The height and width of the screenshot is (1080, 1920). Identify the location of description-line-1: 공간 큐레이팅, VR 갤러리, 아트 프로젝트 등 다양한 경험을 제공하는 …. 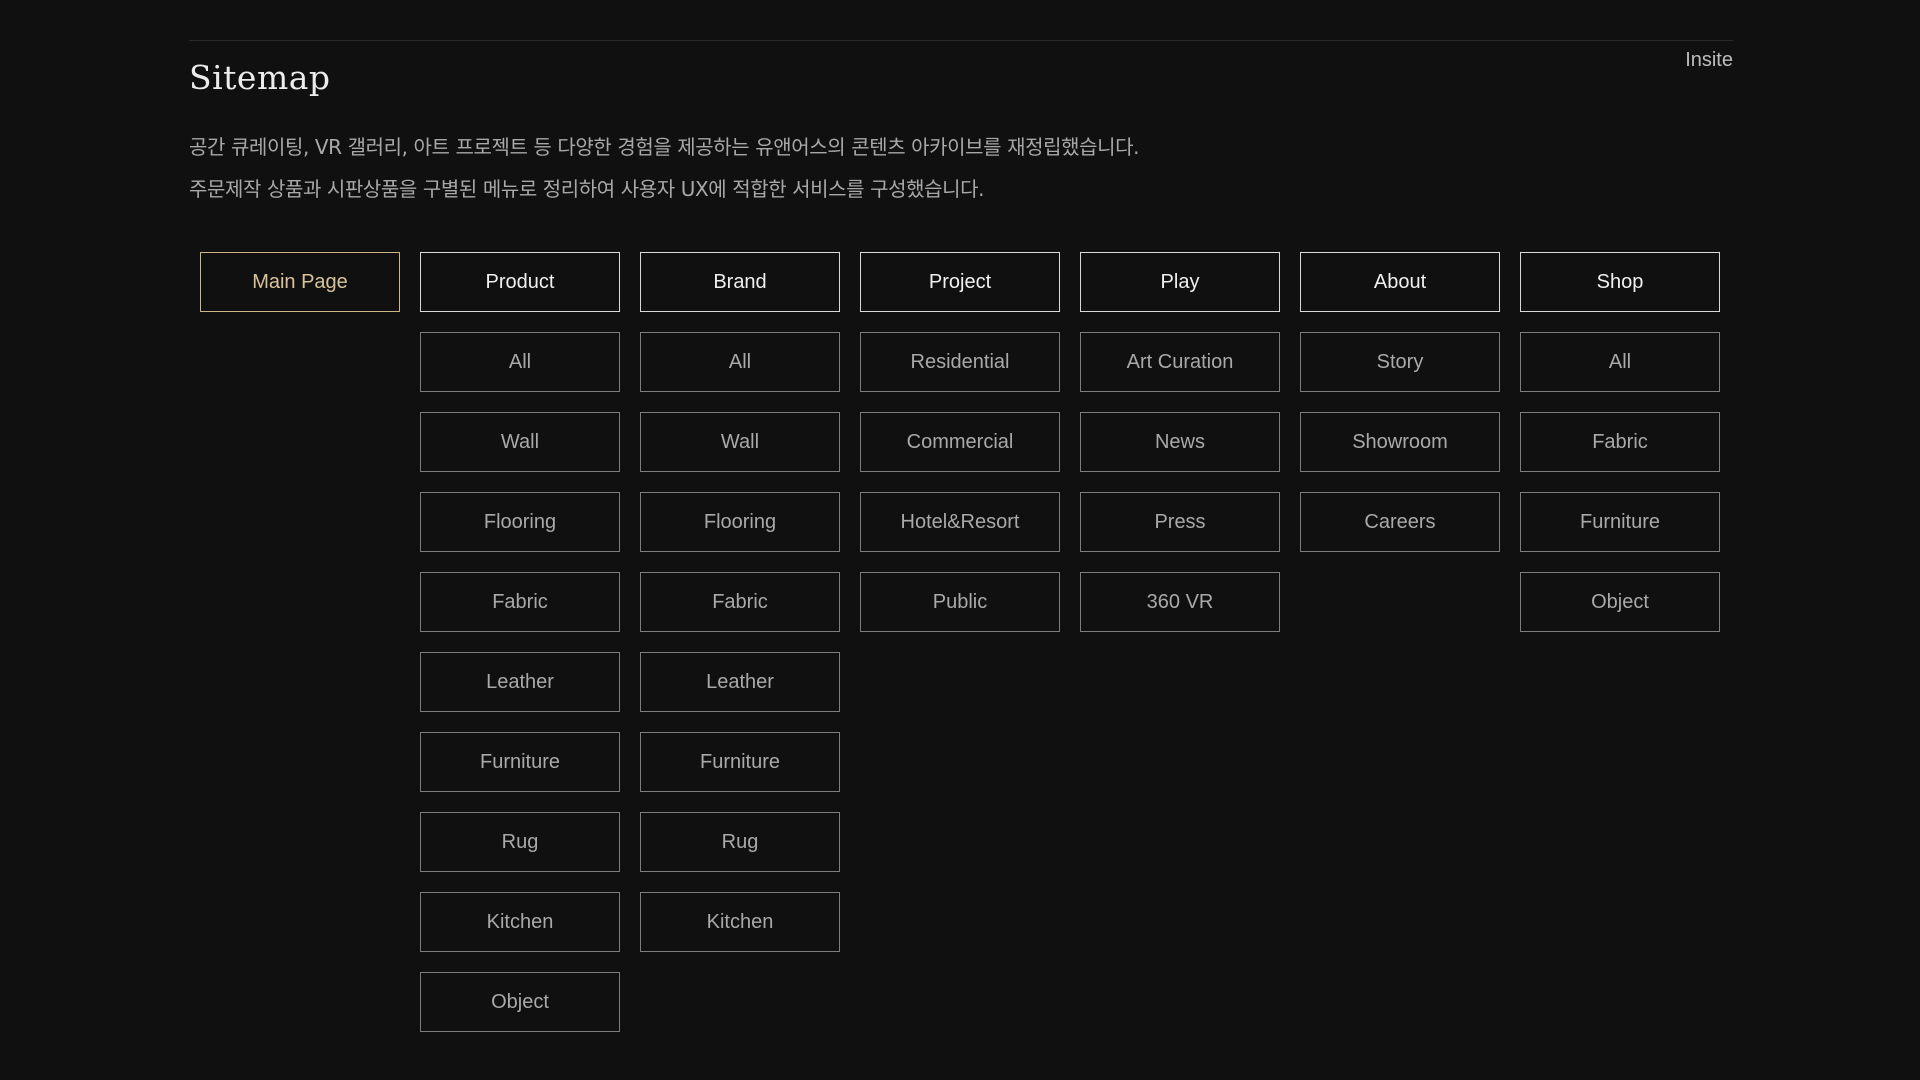
(664, 147).